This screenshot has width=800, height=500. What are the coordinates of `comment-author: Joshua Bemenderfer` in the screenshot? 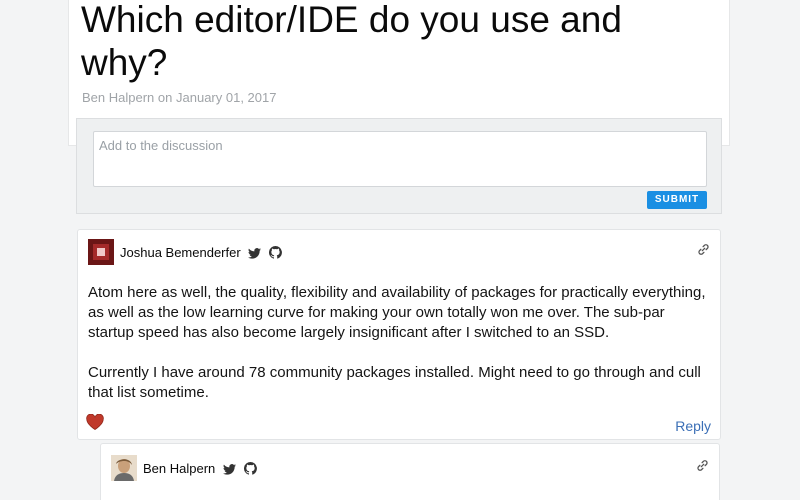 It's located at (201, 253).